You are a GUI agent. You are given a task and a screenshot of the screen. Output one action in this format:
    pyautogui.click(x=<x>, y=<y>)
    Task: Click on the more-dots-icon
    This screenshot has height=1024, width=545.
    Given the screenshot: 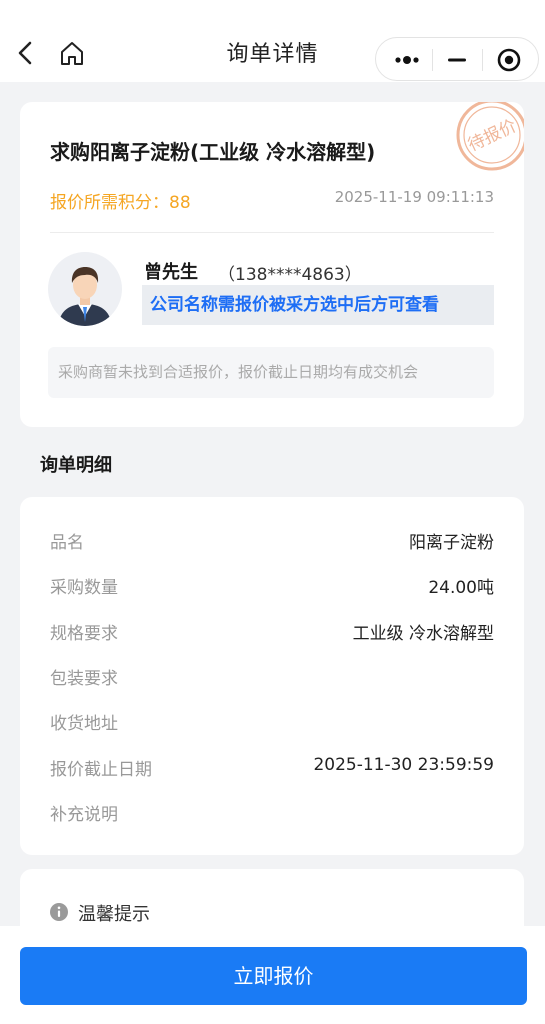 What is the action you would take?
    pyautogui.click(x=408, y=60)
    